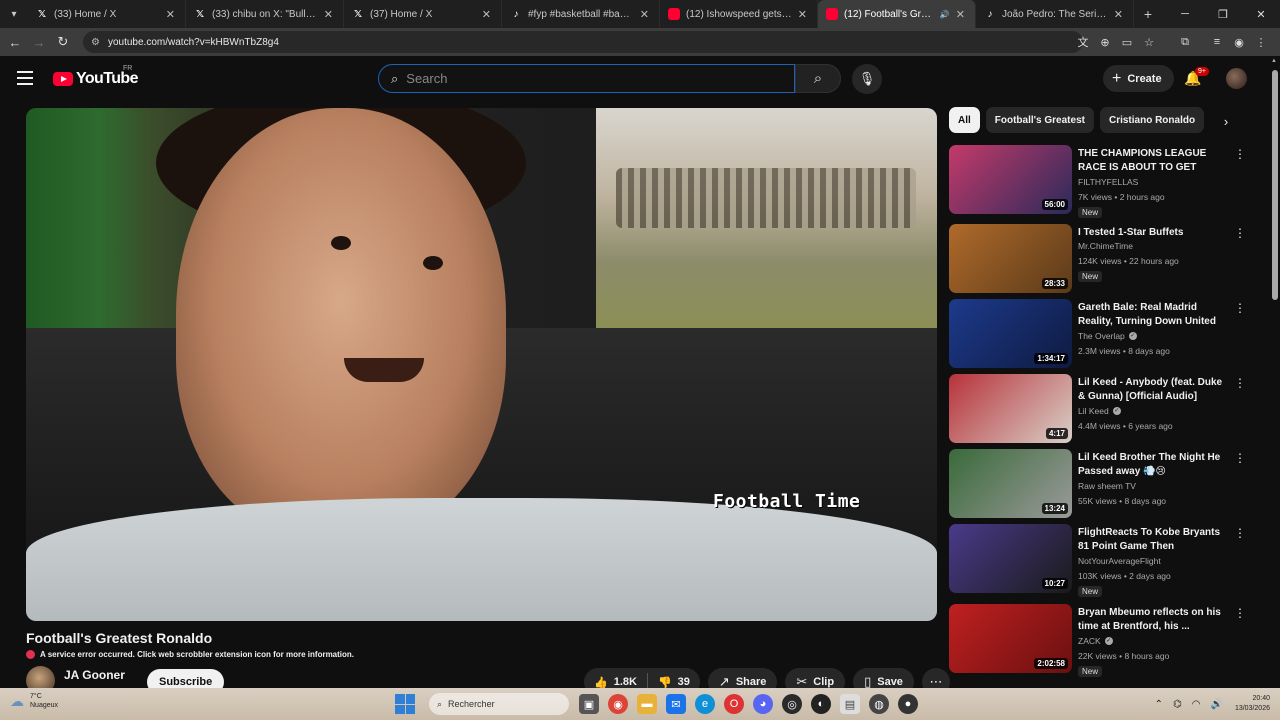  Describe the element at coordinates (1039, 120) in the screenshot. I see `filter-chip: Football's Greatest` at that location.